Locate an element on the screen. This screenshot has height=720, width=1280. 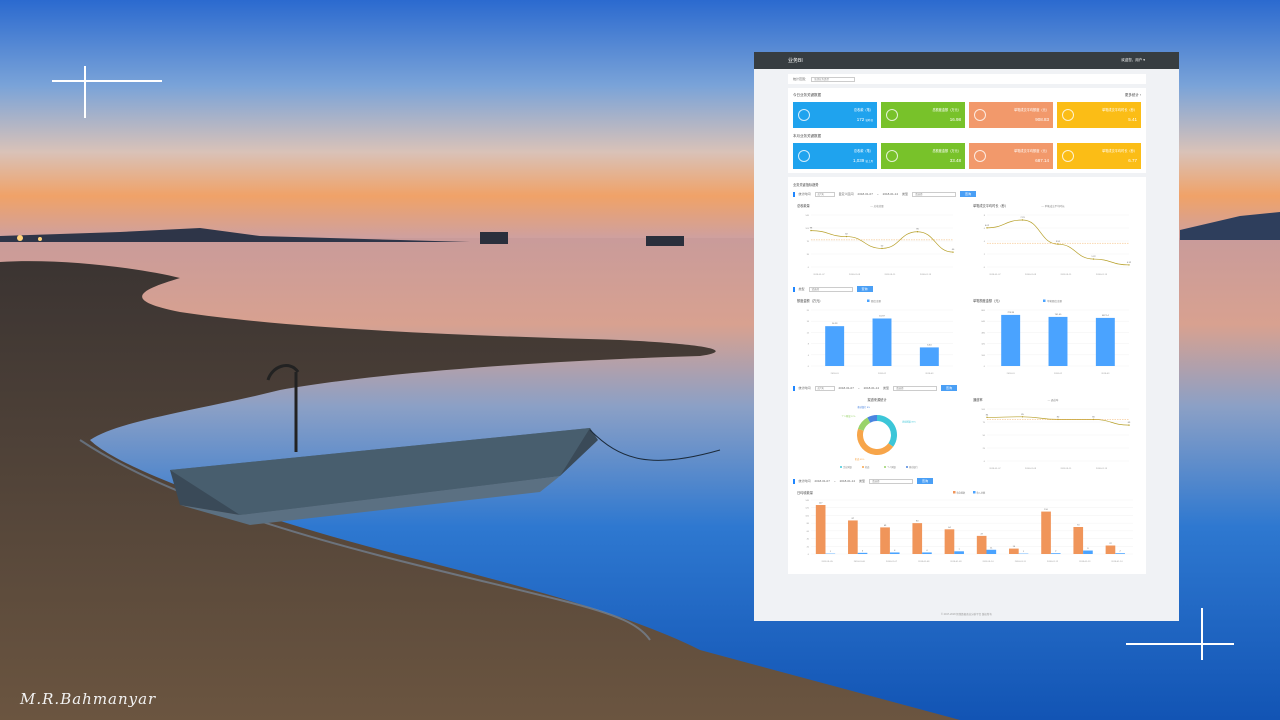
data-label: 110 is located at coordinates (1046, 510).